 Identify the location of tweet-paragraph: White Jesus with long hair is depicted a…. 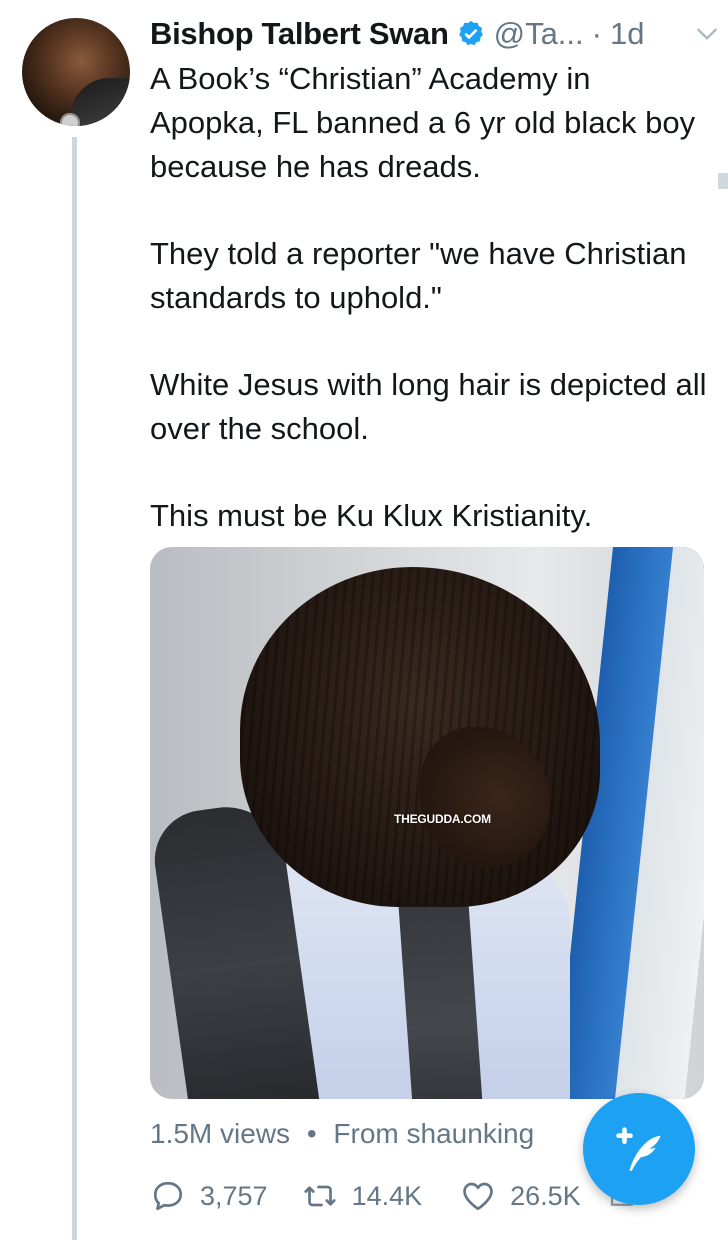
(428, 406).